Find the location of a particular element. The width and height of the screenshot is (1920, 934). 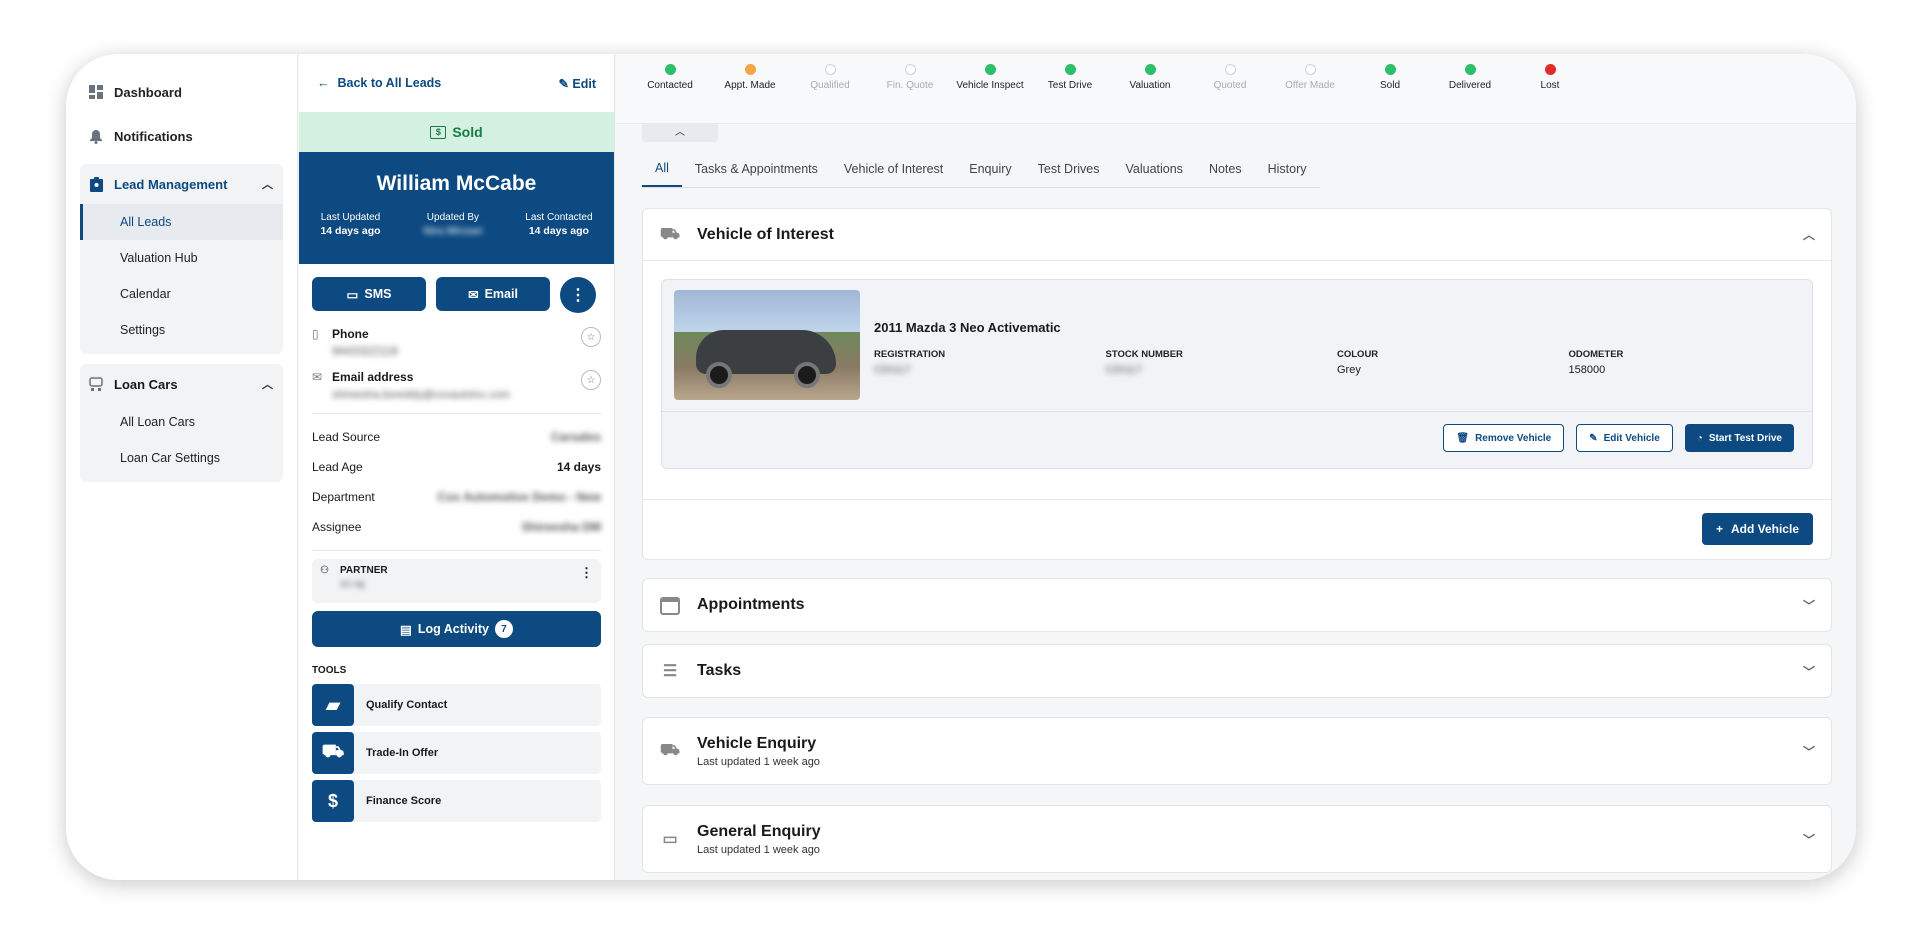

panel-header: ☰ Tasks ﹀ is located at coordinates (1237, 671).